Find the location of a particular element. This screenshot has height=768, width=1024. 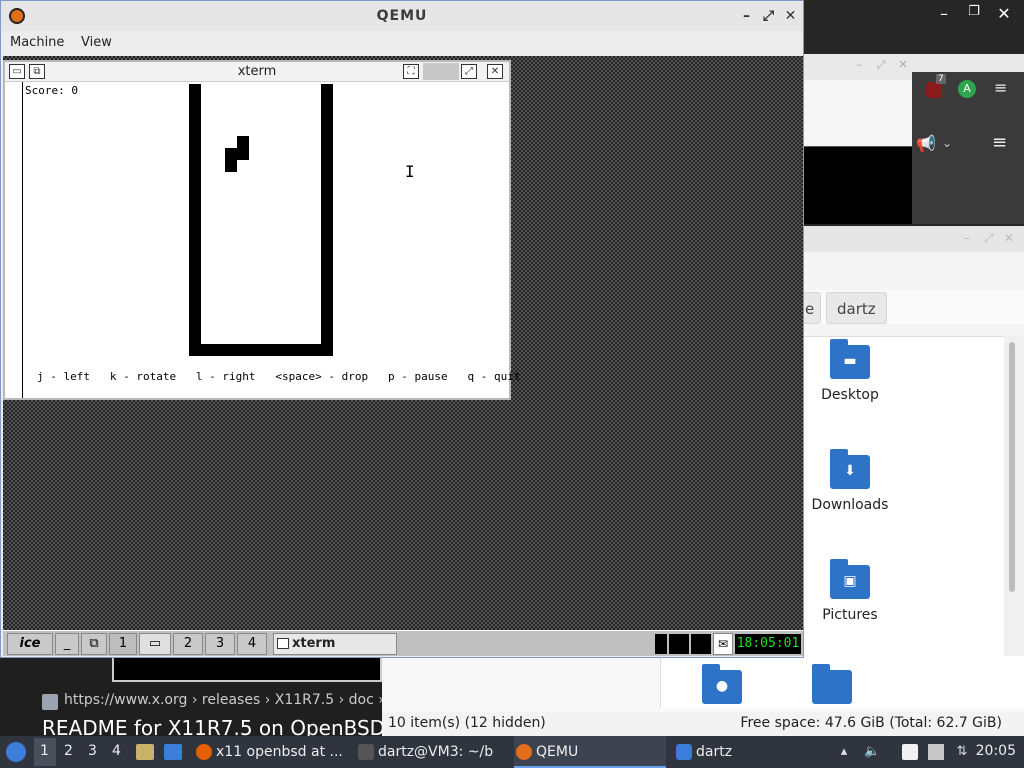

workspace-1: 1 is located at coordinates (123, 644).